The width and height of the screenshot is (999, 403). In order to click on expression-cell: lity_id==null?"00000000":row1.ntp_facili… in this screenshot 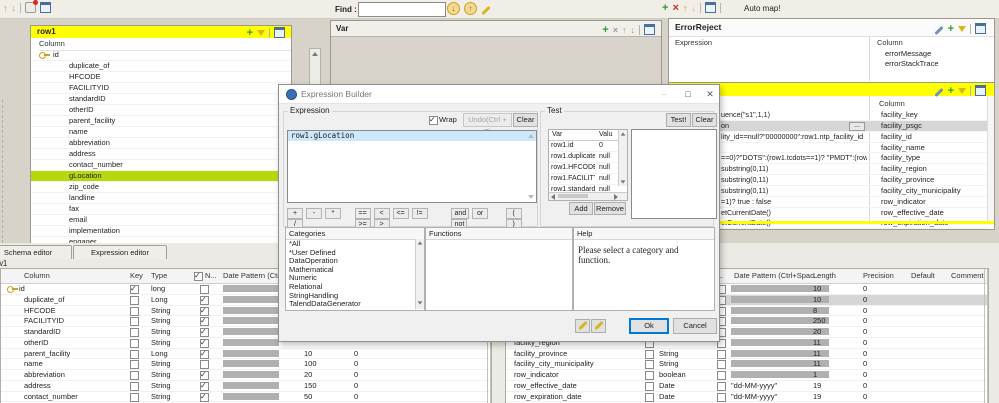, I will do `click(794, 137)`.